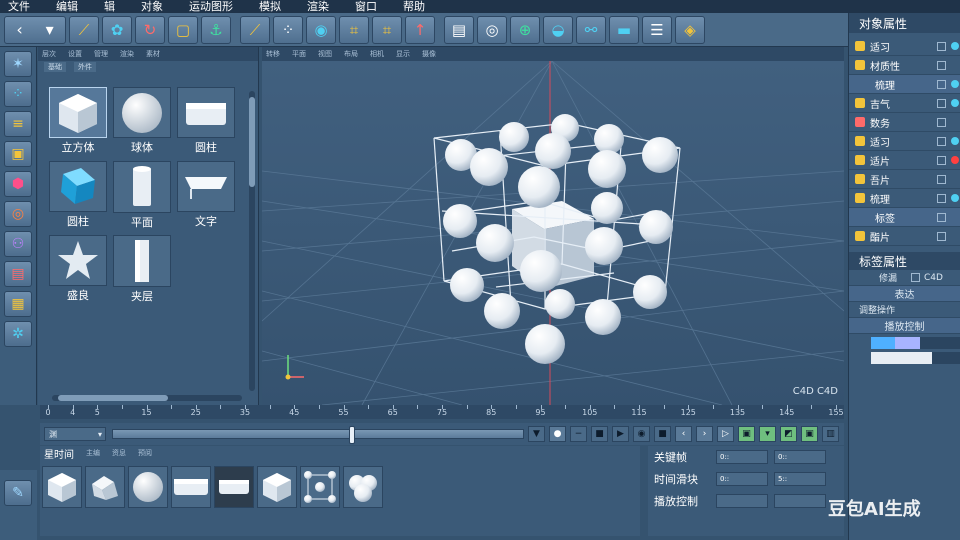  What do you see at coordinates (904, 179) in the screenshot?
I see `object-list-item: 吾片` at bounding box center [904, 179].